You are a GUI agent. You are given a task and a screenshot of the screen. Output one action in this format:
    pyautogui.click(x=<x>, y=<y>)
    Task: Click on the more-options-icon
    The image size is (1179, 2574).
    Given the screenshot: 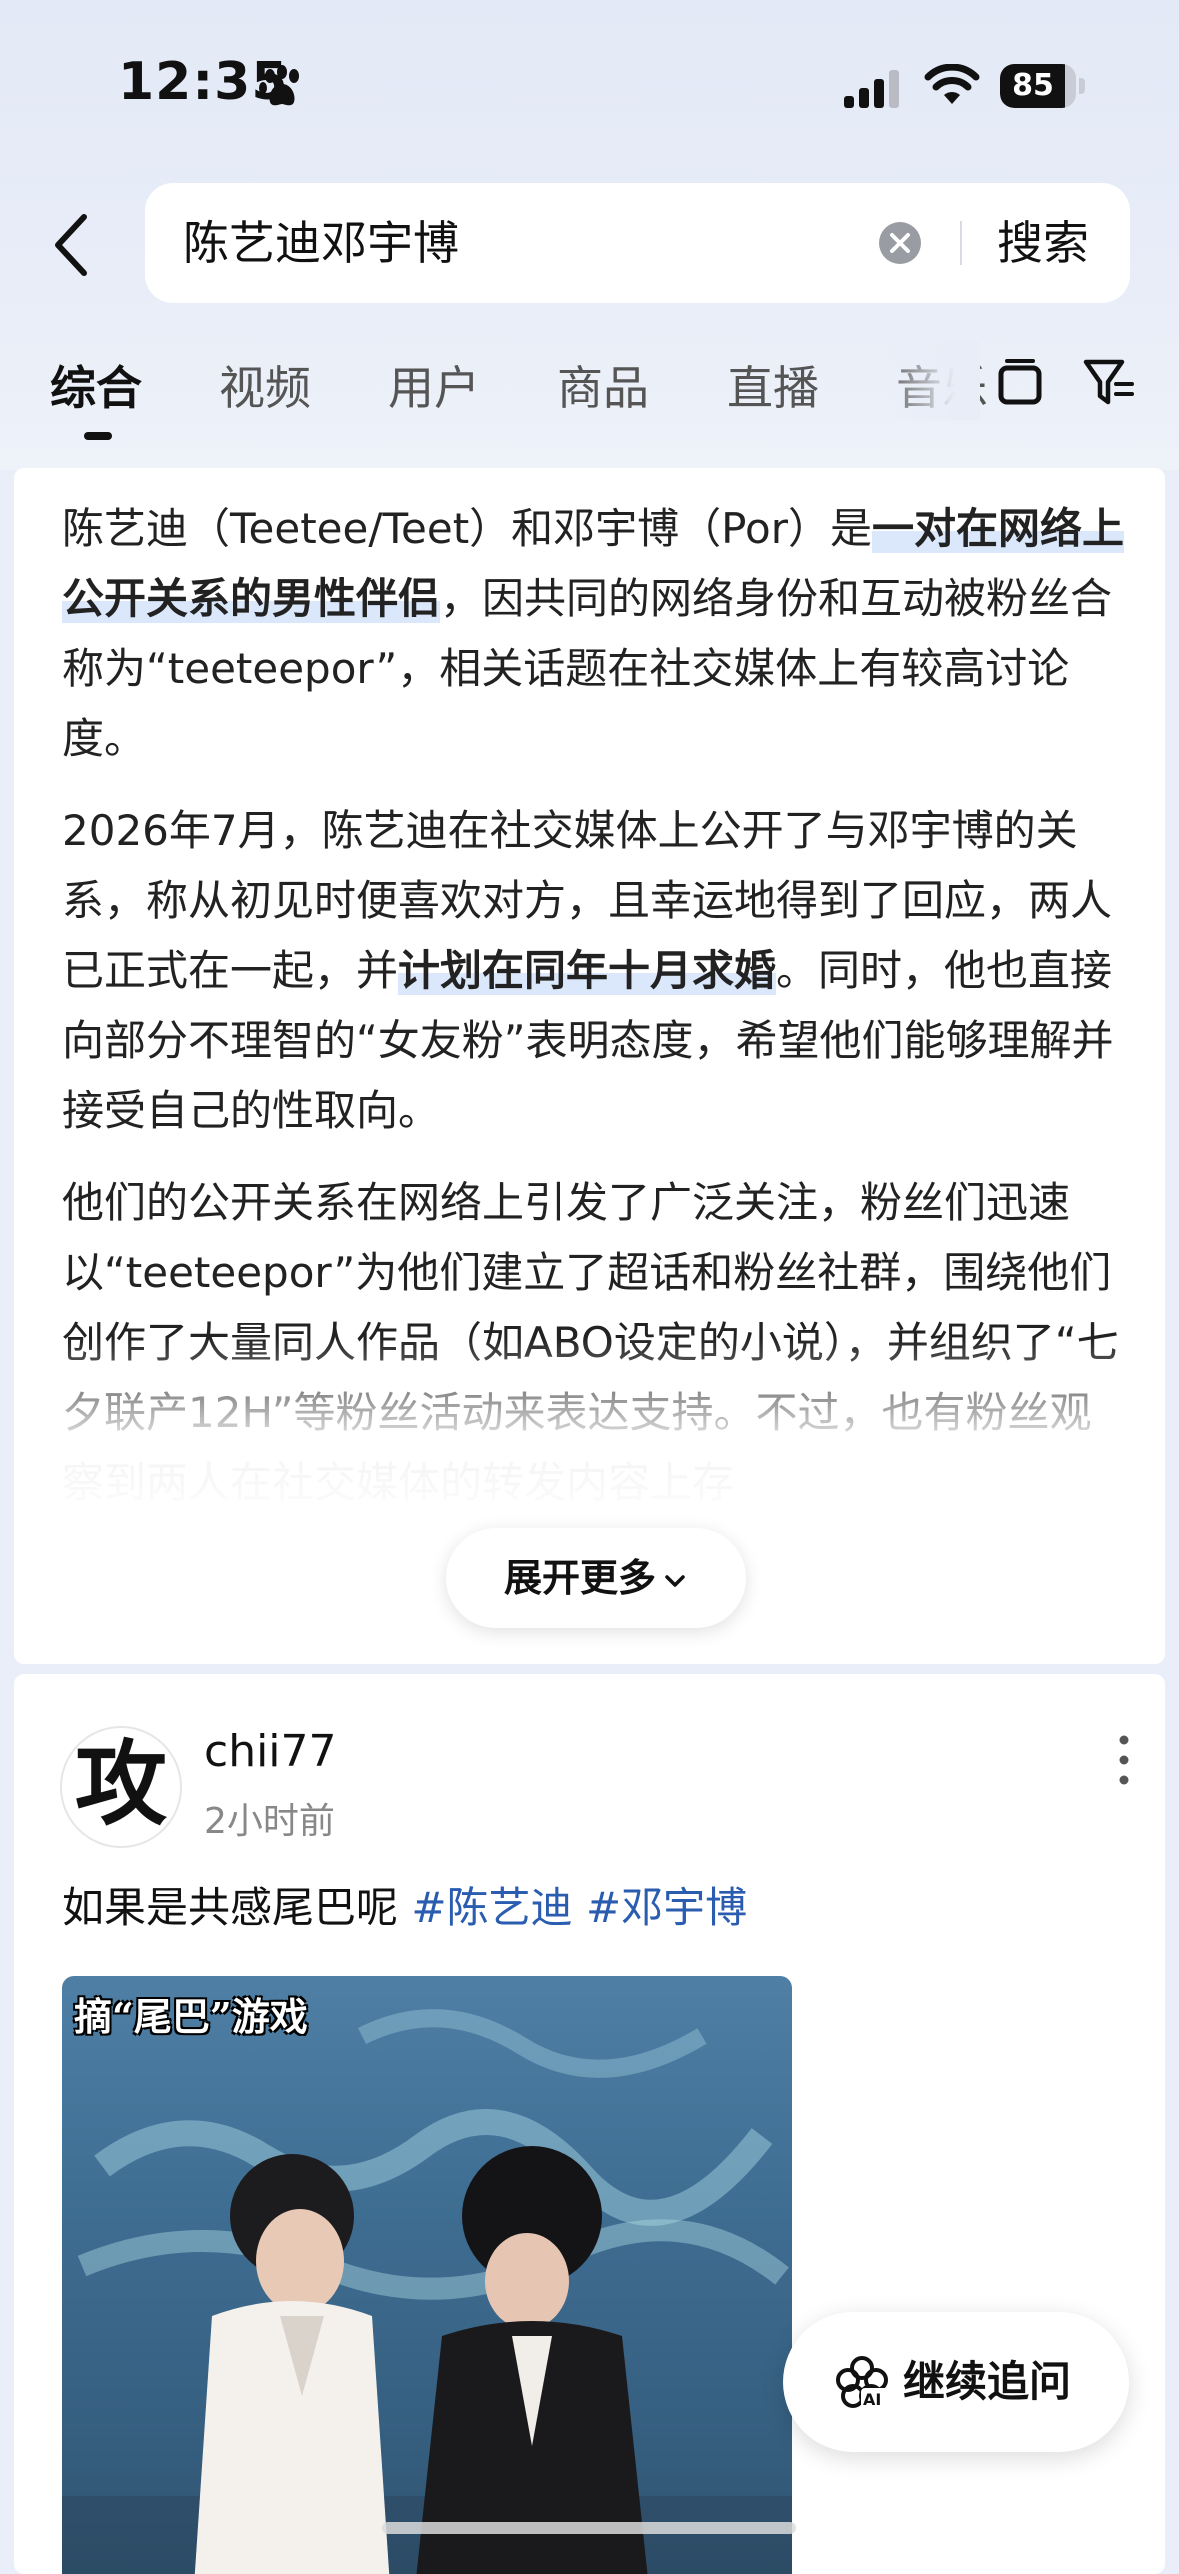 What is the action you would take?
    pyautogui.click(x=1124, y=1760)
    